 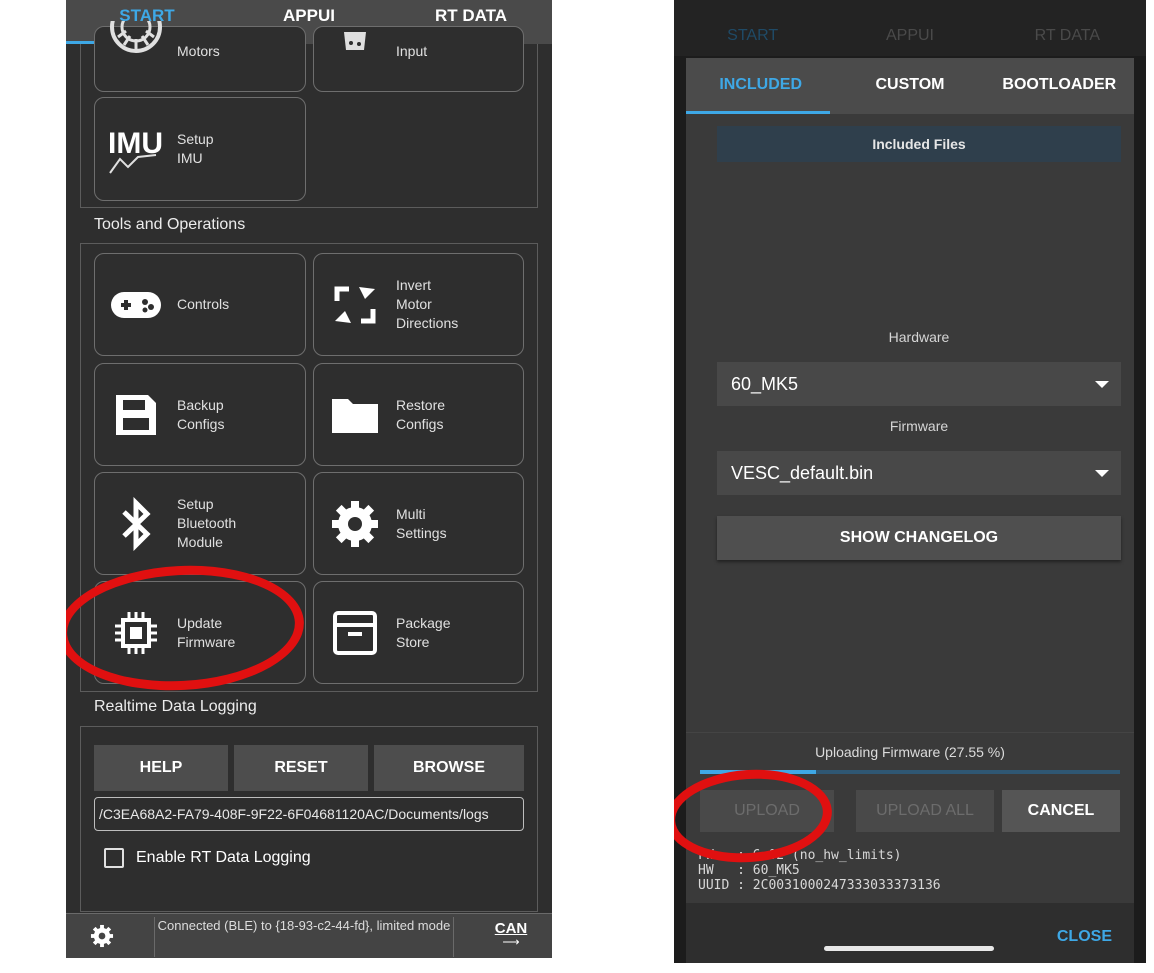 I want to click on tile-label: Multi Settings, so click(x=421, y=523).